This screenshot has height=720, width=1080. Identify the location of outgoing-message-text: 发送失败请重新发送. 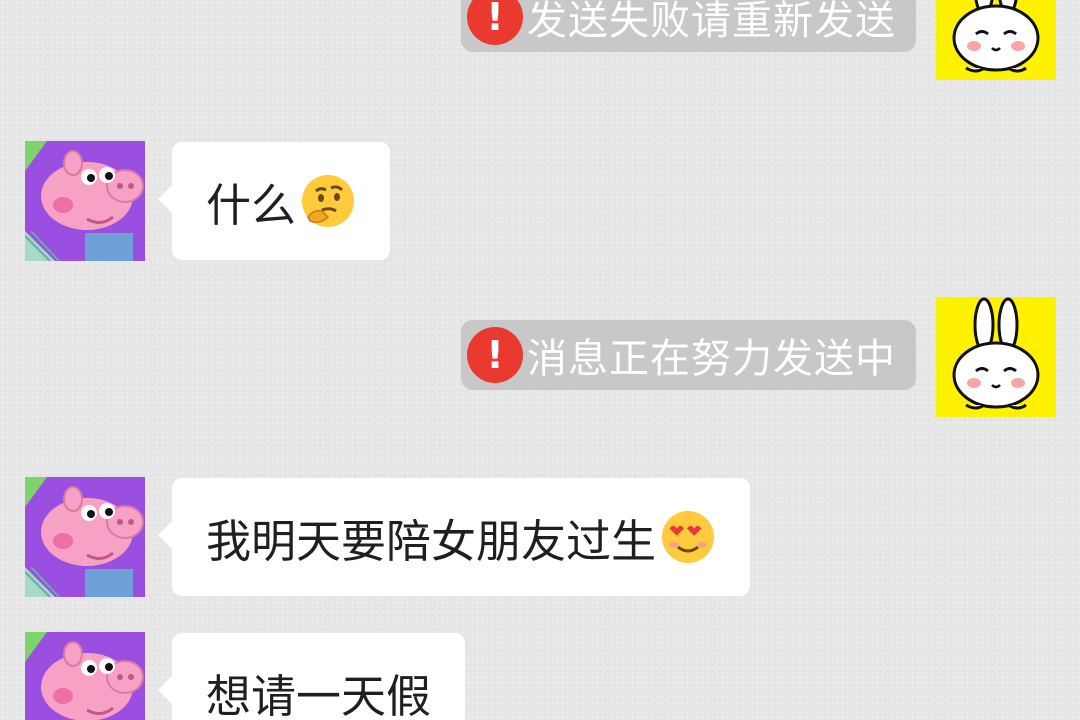
(711, 22).